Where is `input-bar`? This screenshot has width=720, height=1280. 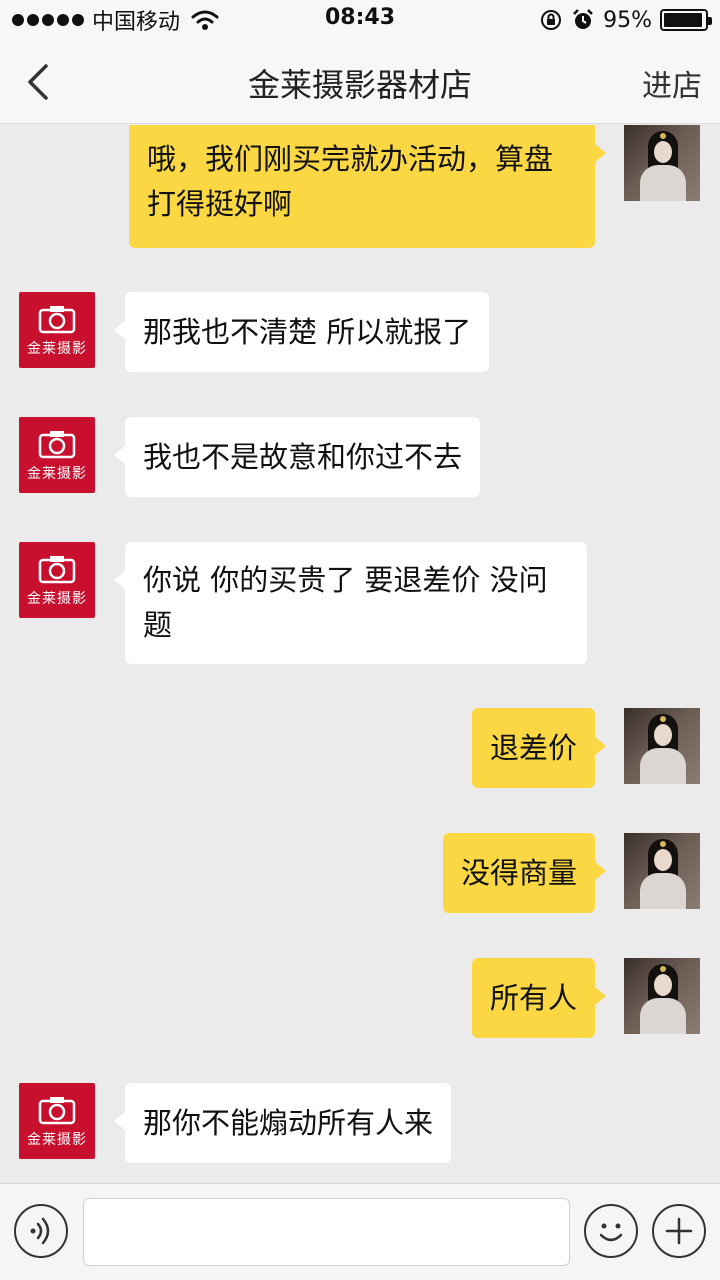
input-bar is located at coordinates (360, 1231).